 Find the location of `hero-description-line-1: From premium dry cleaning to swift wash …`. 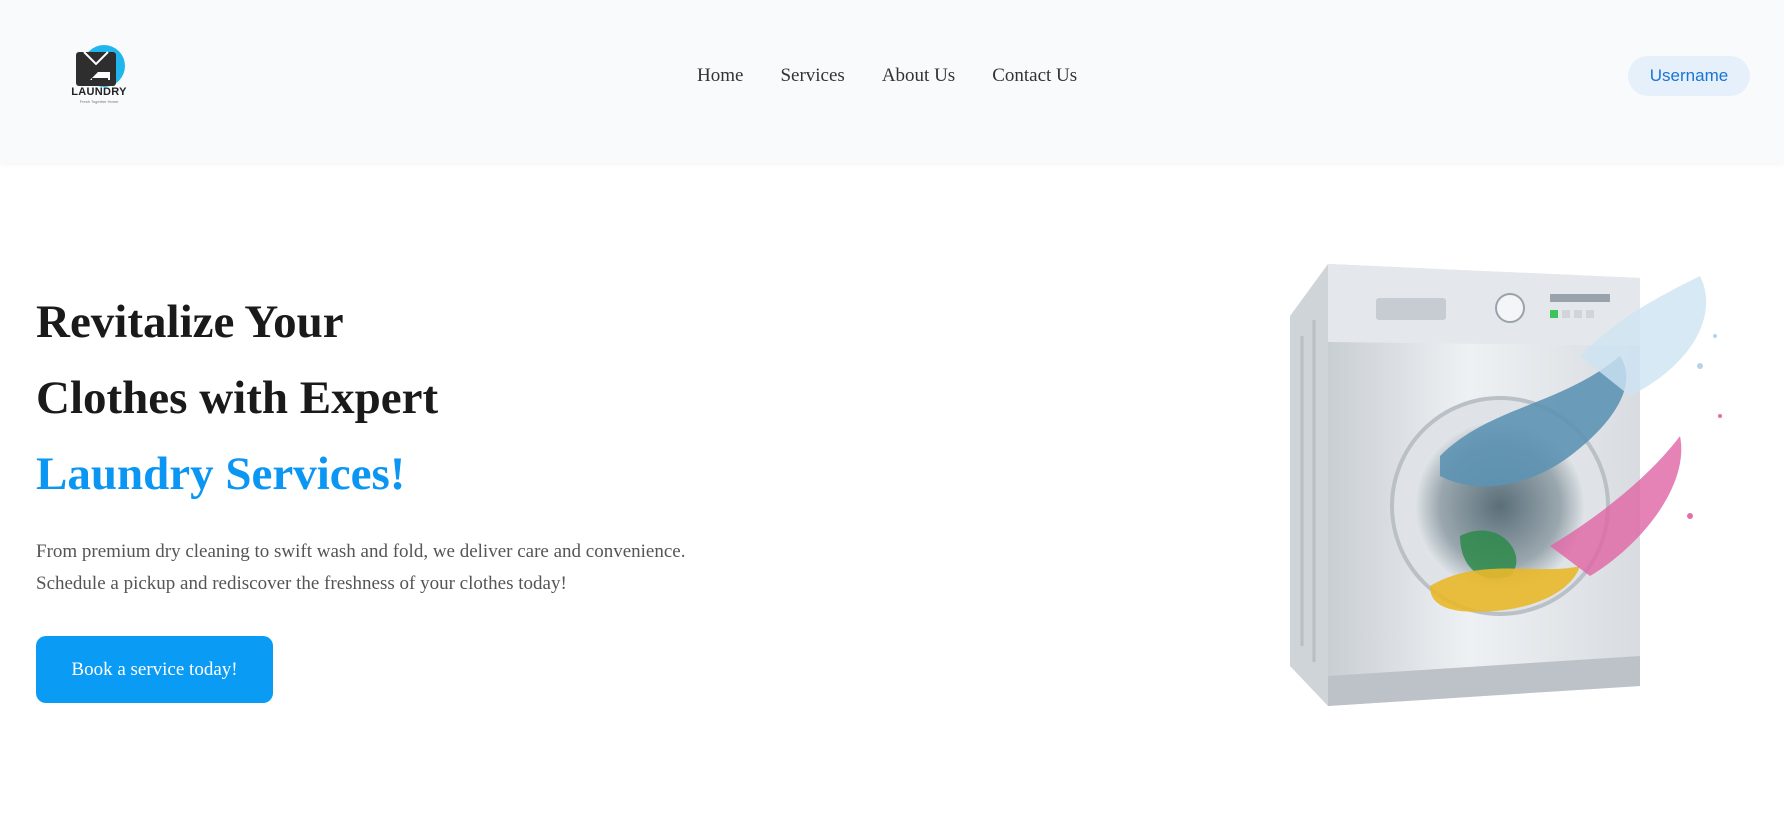

hero-description-line-1: From premium dry cleaning to swift wash … is located at coordinates (361, 551).